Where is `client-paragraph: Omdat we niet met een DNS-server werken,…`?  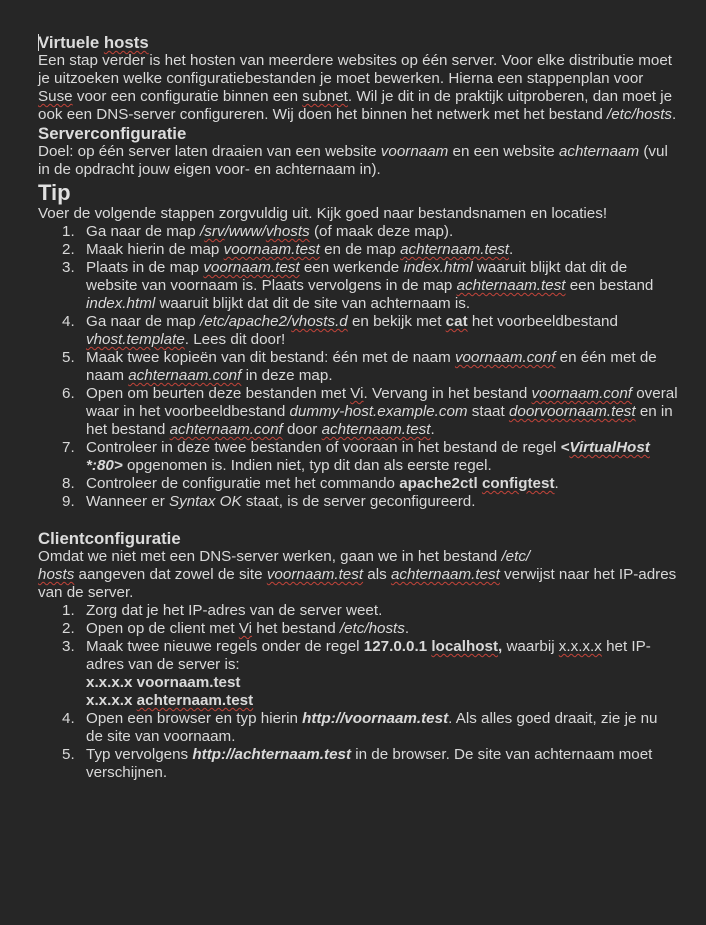
client-paragraph: Omdat we niet met een DNS-server werken,… is located at coordinates (357, 574).